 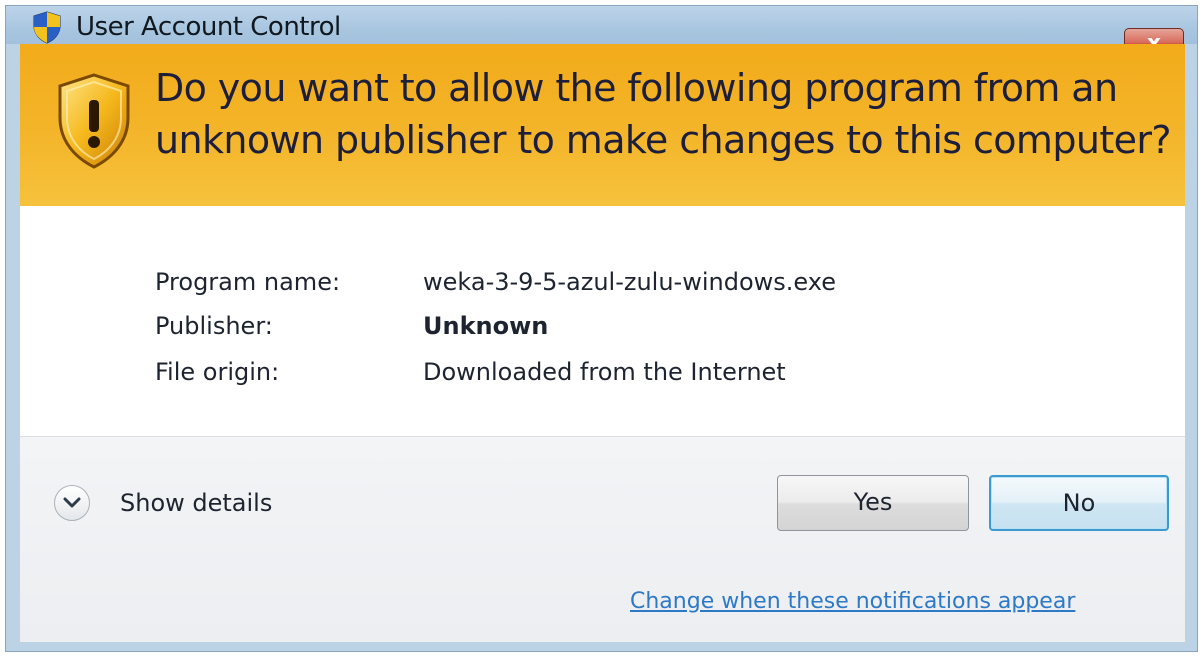 I want to click on yes-button: Yes, so click(x=873, y=503).